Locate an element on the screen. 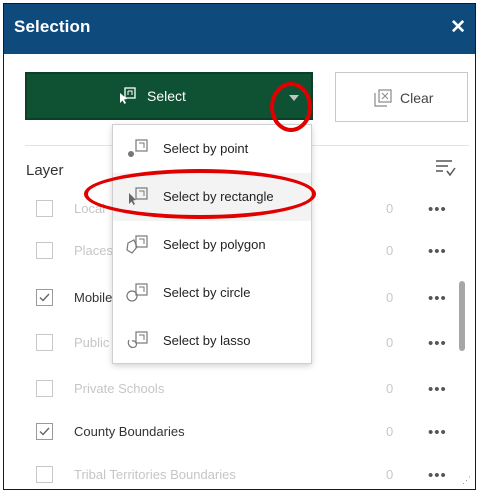 This screenshot has width=481, height=493. menu-item-select-by-rectangle: Select by rectangle is located at coordinates (212, 197).